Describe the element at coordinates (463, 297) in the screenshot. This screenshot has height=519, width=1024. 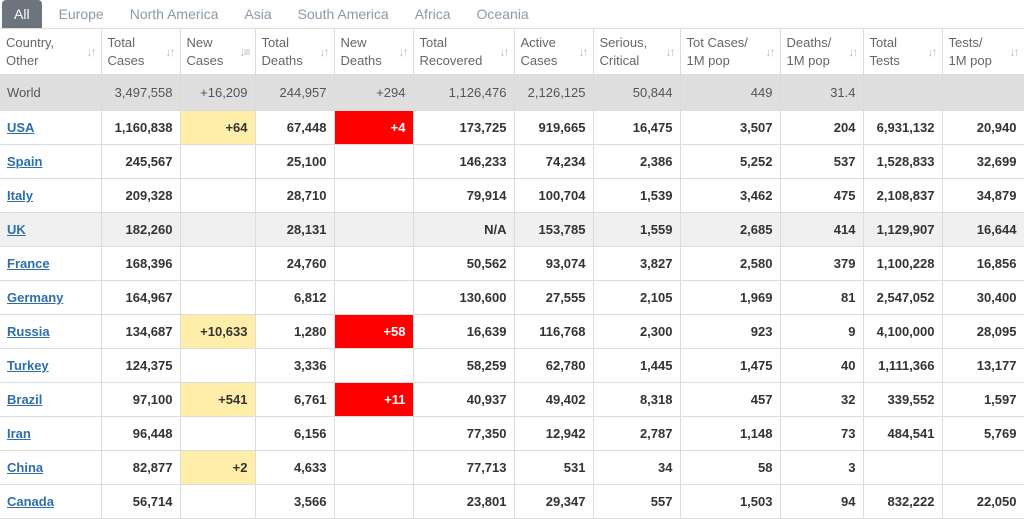
I see `cell-total-recovered: 130,600` at that location.